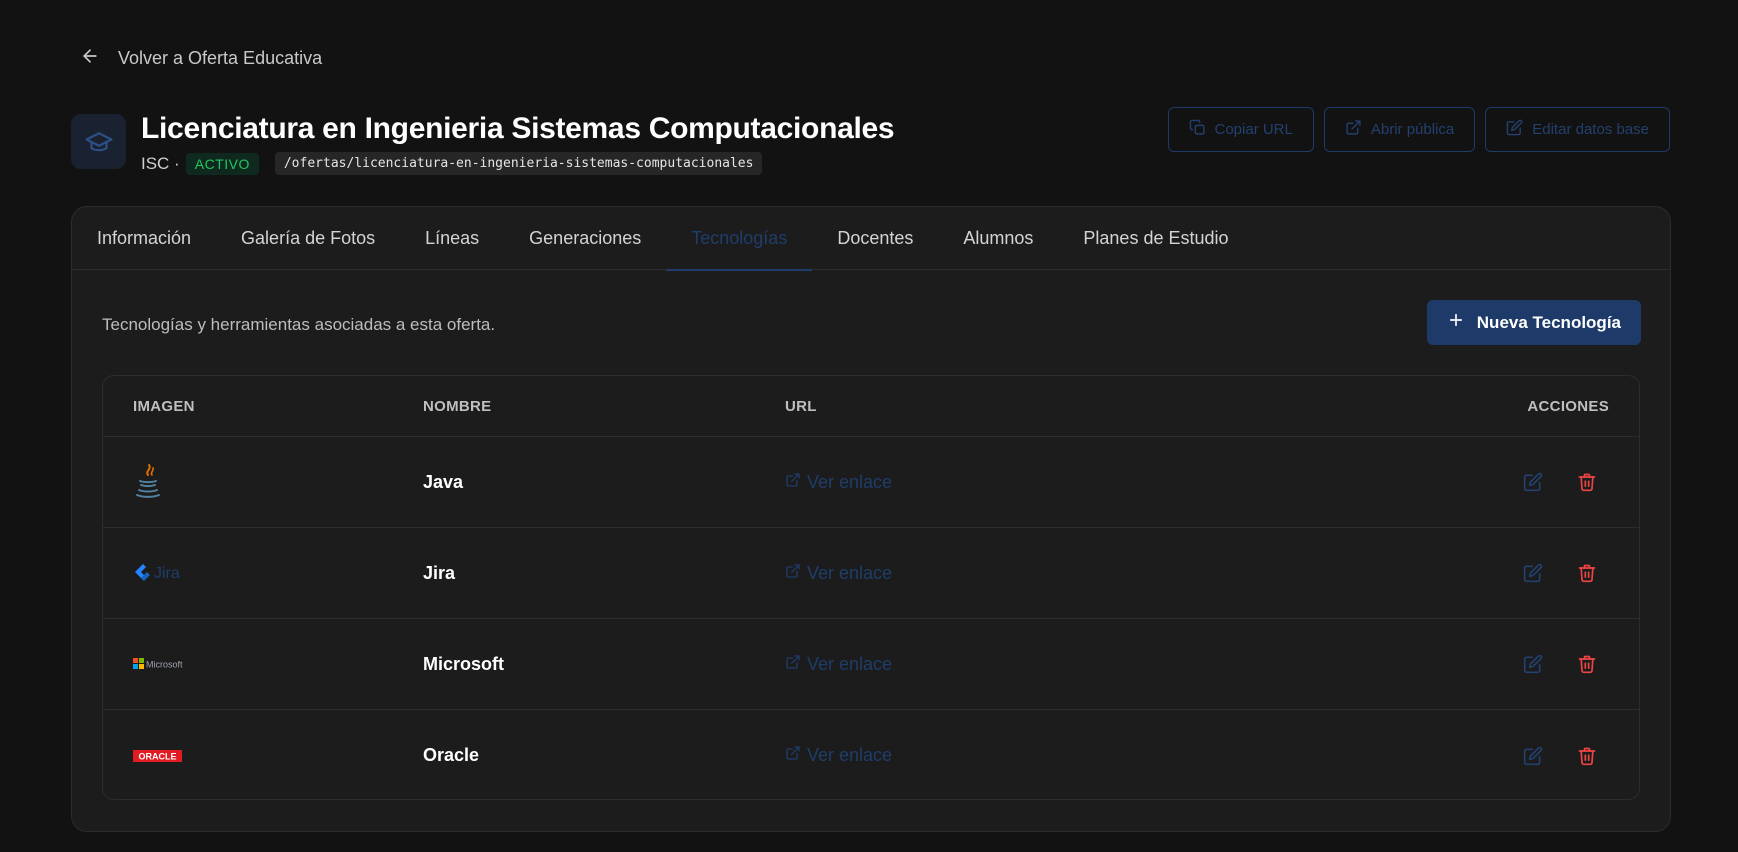  I want to click on edit-base-label: Editar datos base, so click(1590, 129).